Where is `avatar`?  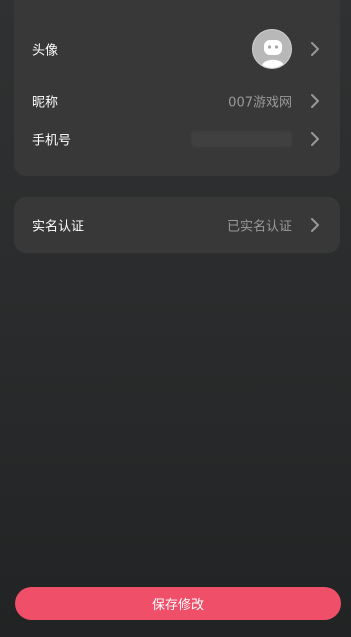
avatar is located at coordinates (272, 49).